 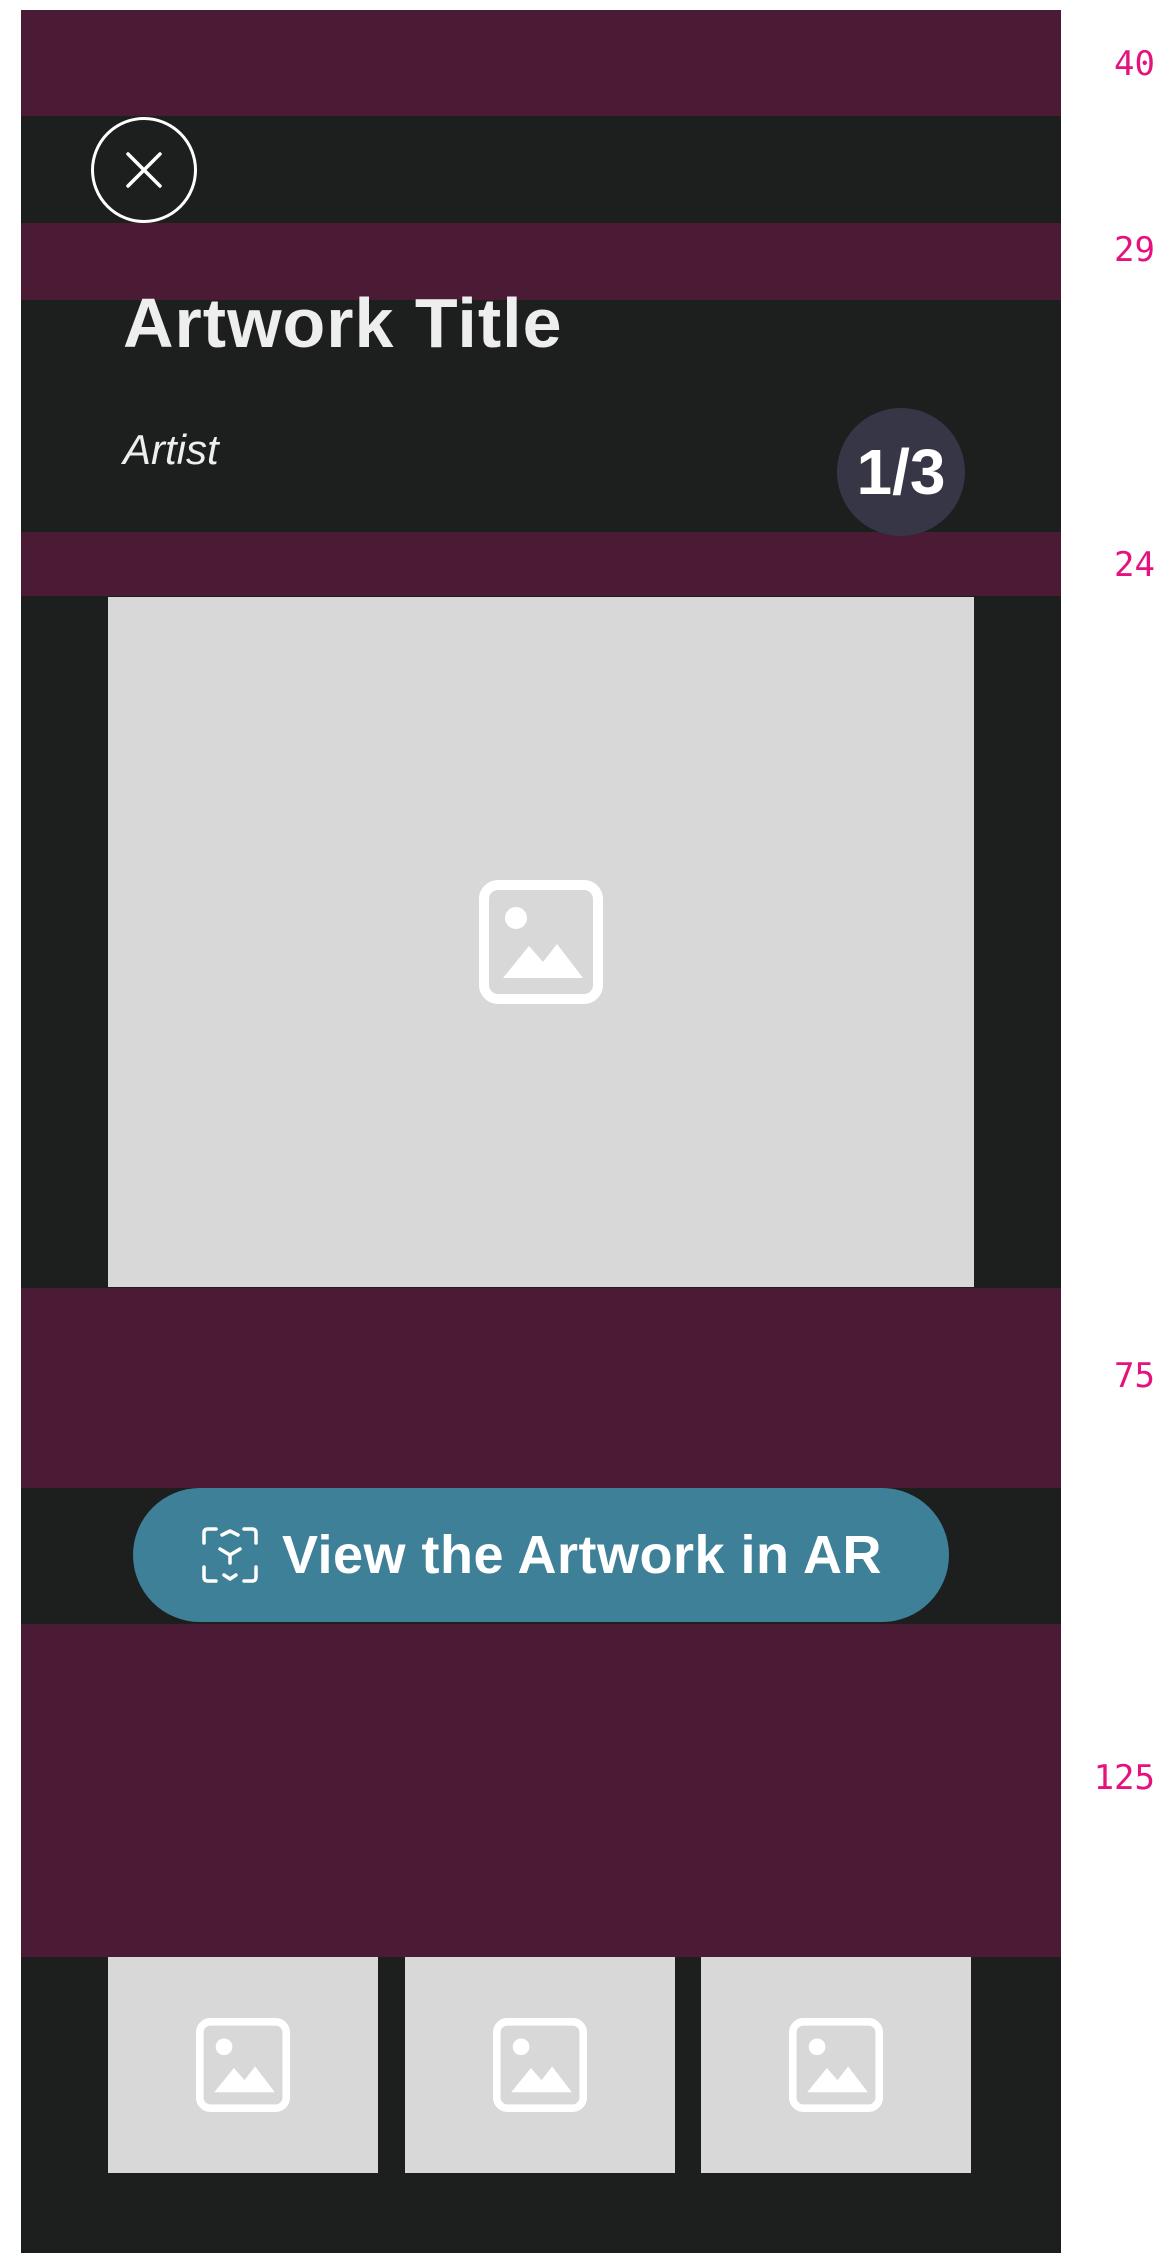 I want to click on spacing-label-after-close: 29, so click(x=1134, y=250).